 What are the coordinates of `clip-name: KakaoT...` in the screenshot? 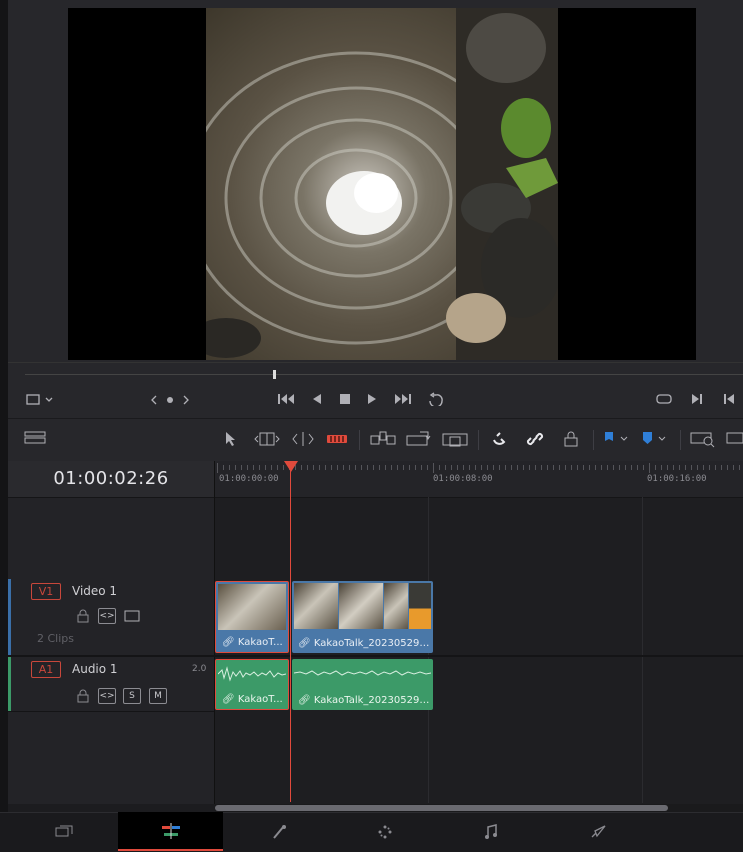 It's located at (260, 642).